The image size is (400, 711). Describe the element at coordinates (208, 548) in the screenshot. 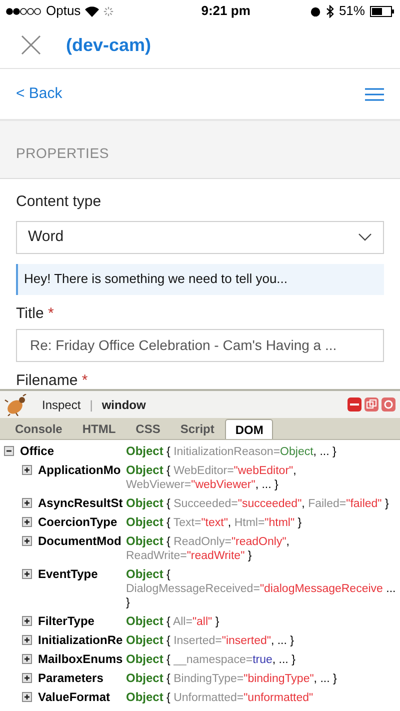

I see `property-value: Object { ReadOnly="readOnly", ReadWrite="readWrite" }` at that location.